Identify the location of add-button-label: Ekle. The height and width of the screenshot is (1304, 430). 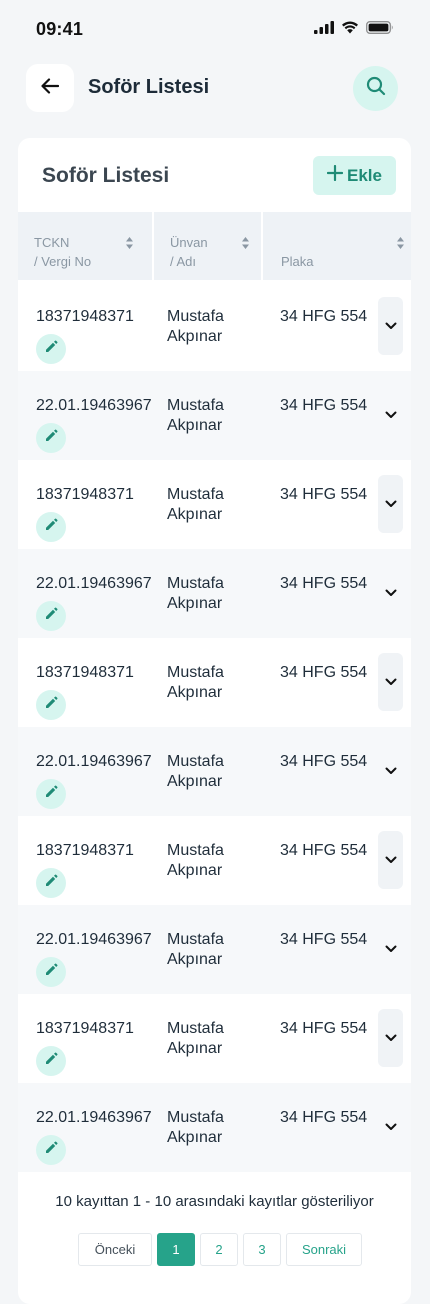
(364, 175).